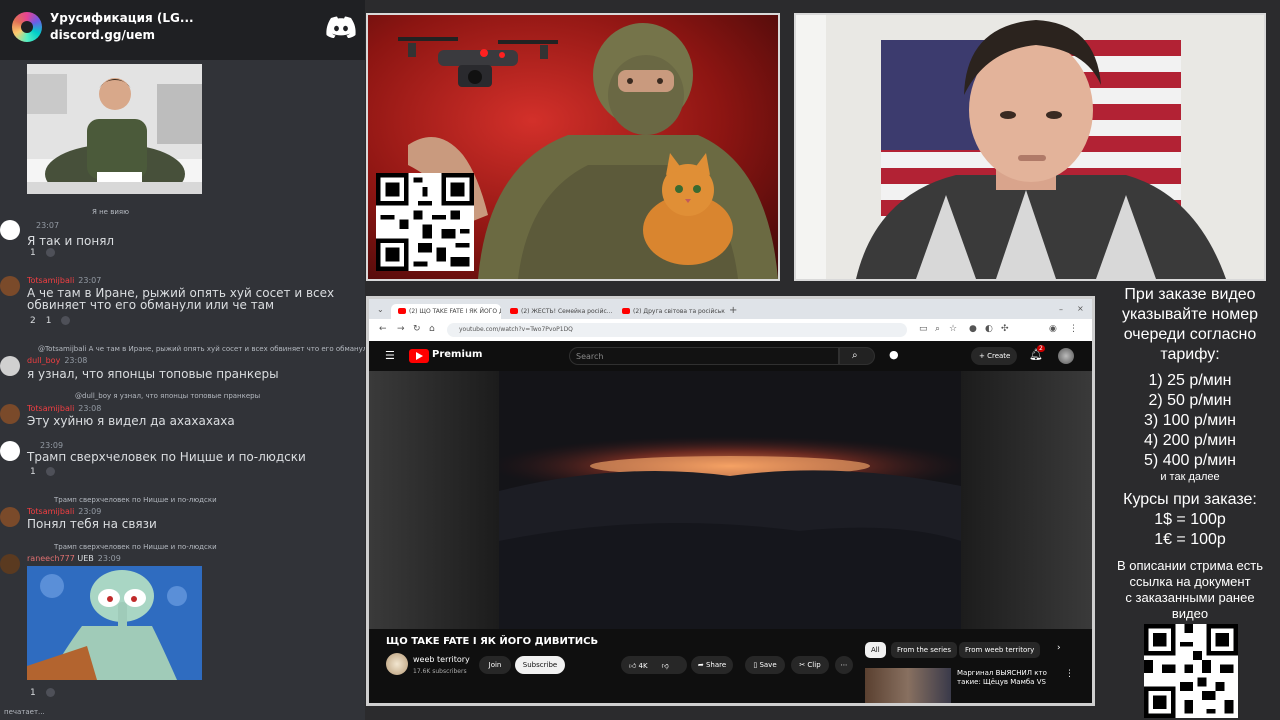 The width and height of the screenshot is (1280, 720). I want to click on save-label: Save, so click(768, 665).